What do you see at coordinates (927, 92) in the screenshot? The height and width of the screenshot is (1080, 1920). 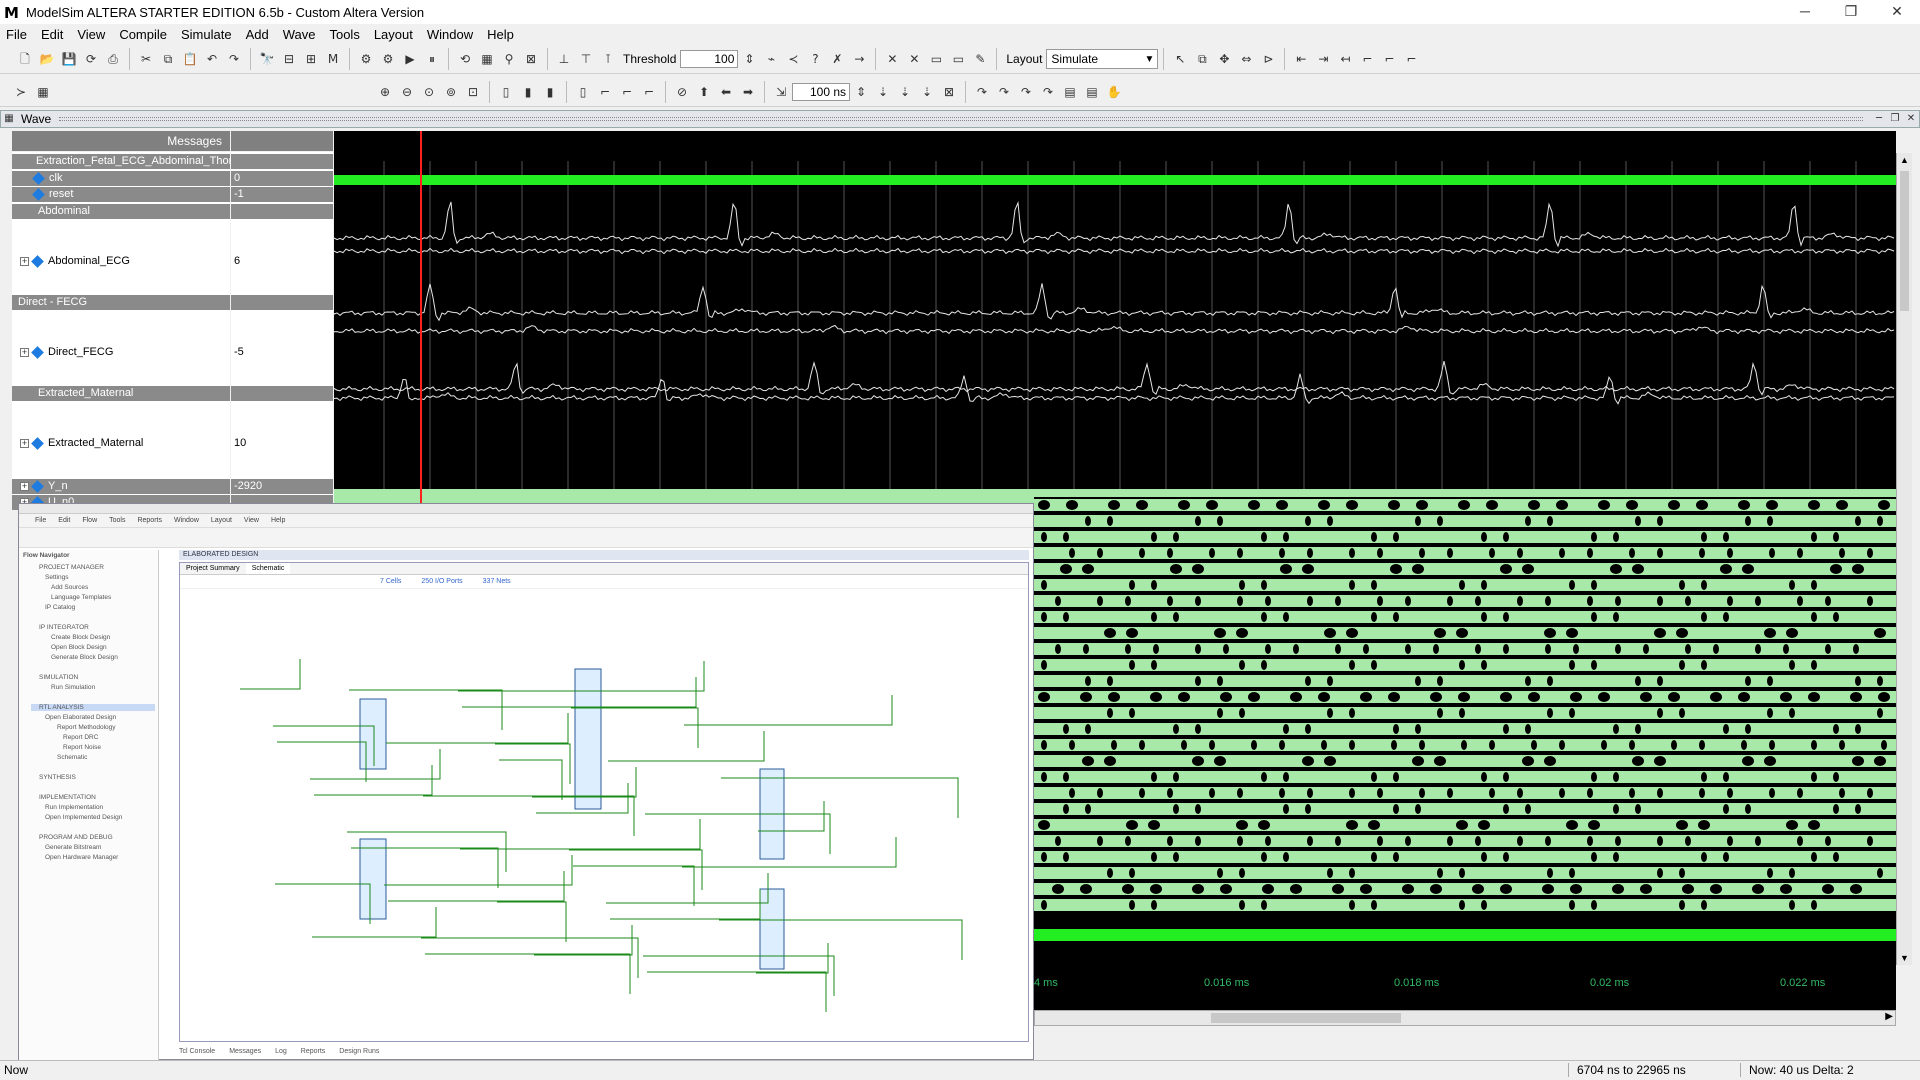 I see `run-all-icon: ⇣` at bounding box center [927, 92].